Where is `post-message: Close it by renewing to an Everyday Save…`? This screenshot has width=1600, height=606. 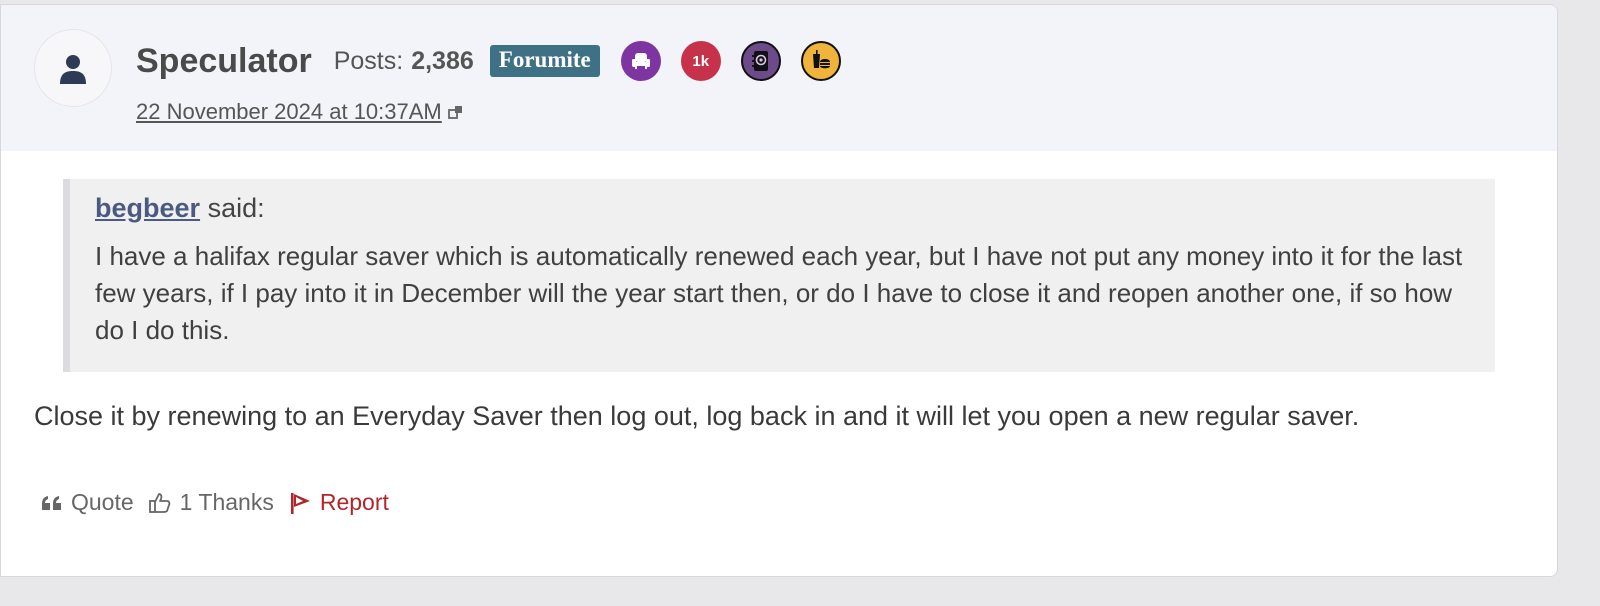 post-message: Close it by renewing to an Everyday Save… is located at coordinates (697, 416).